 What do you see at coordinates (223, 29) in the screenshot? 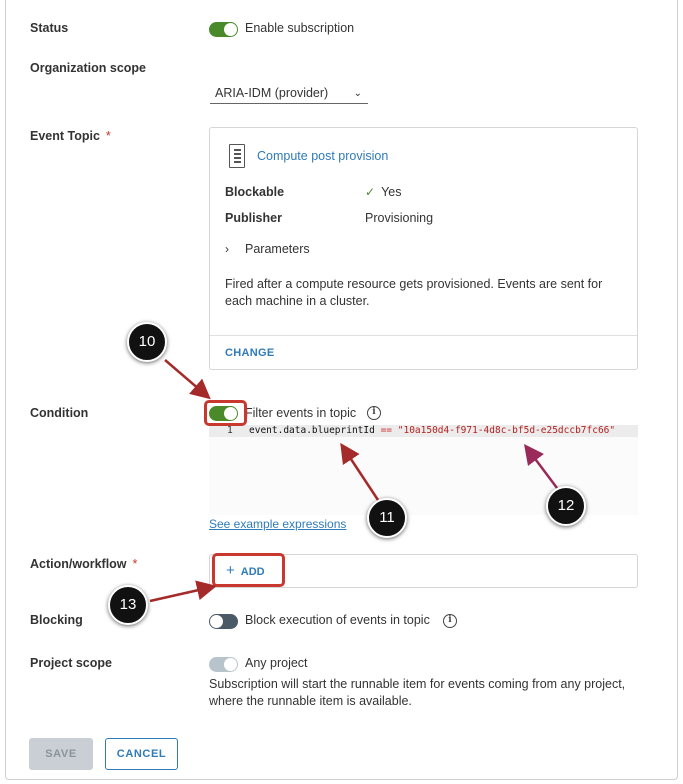
I see `status-toggle` at bounding box center [223, 29].